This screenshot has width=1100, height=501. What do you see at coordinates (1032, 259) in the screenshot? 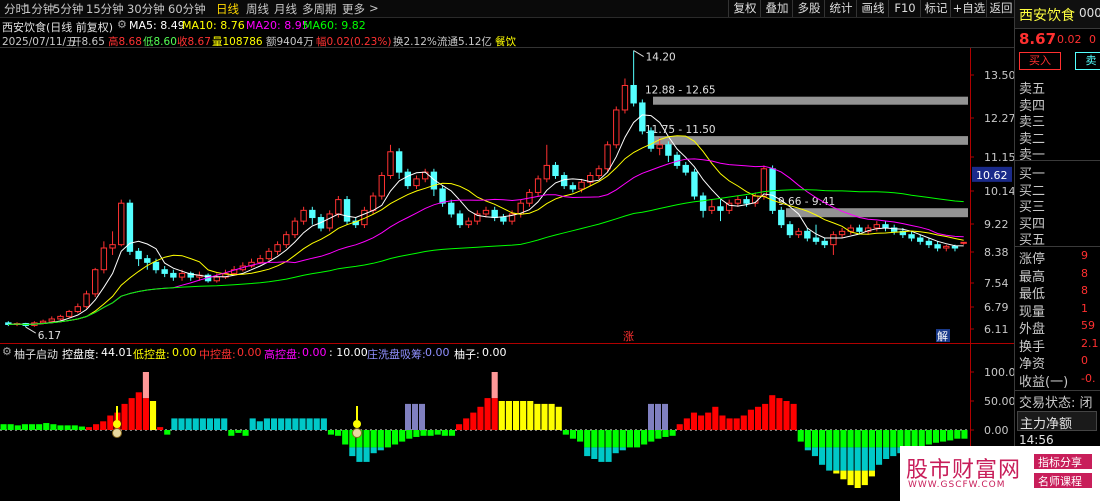
I see `stat-label-0: 涨停` at bounding box center [1032, 259].